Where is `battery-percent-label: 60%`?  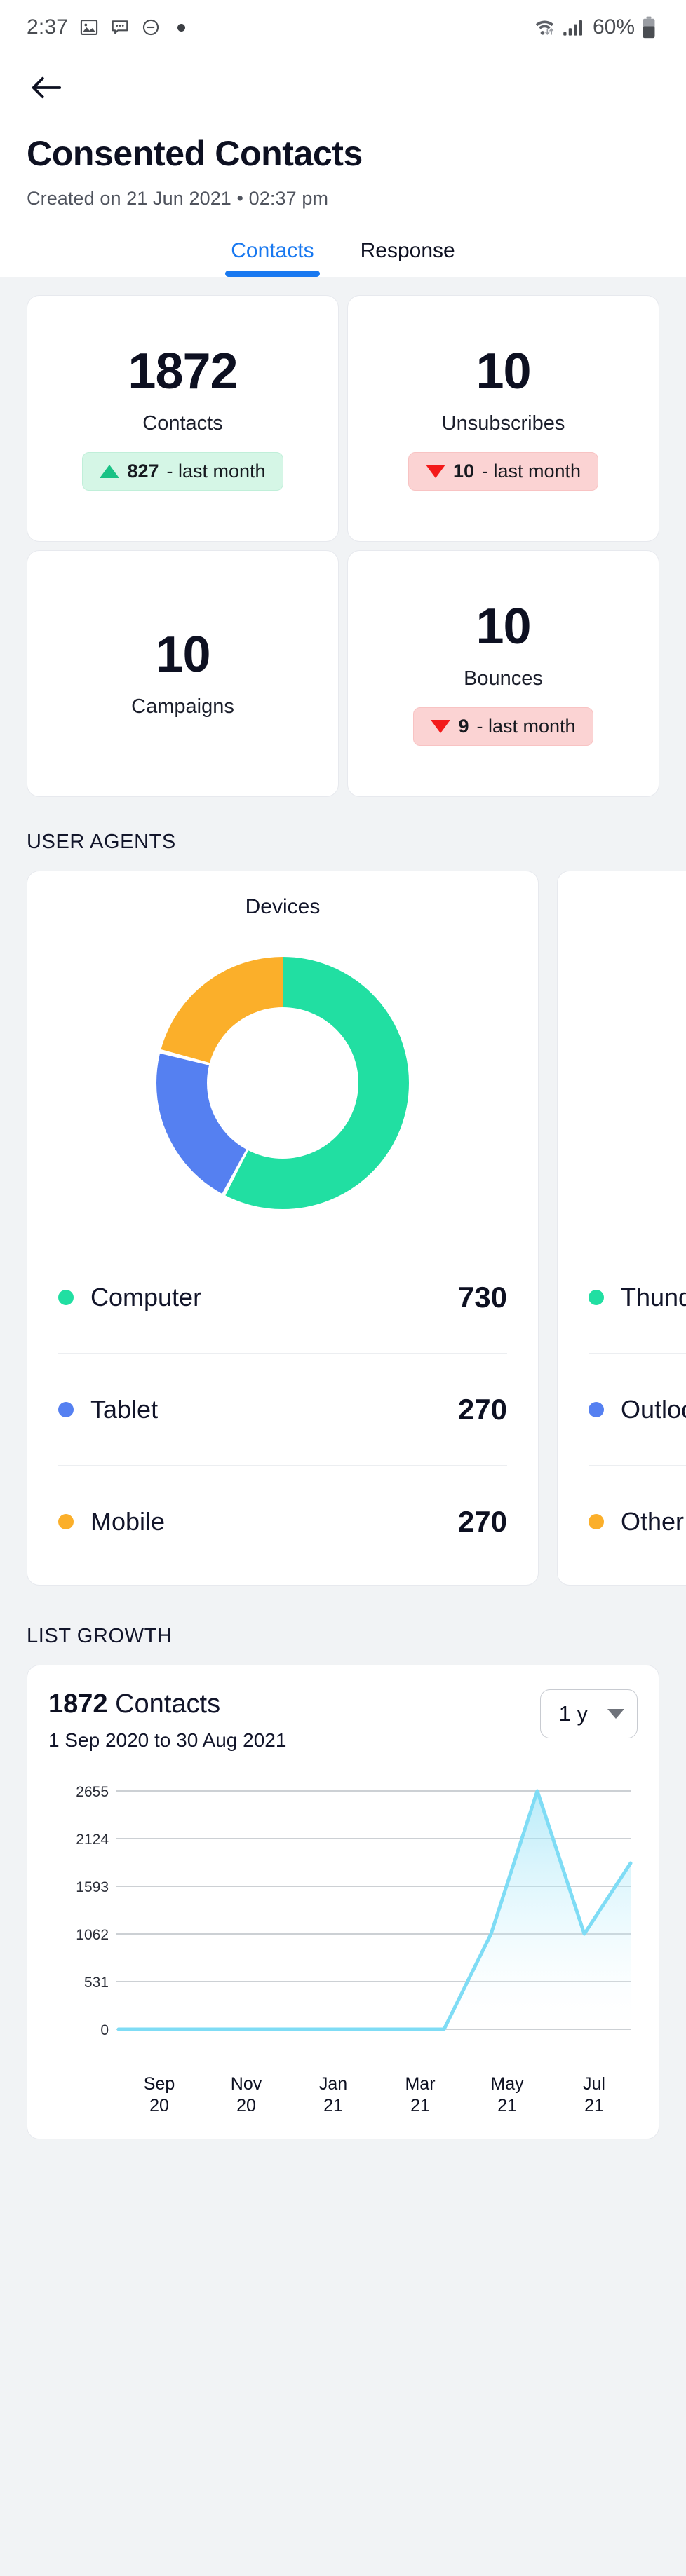 battery-percent-label: 60% is located at coordinates (613, 27).